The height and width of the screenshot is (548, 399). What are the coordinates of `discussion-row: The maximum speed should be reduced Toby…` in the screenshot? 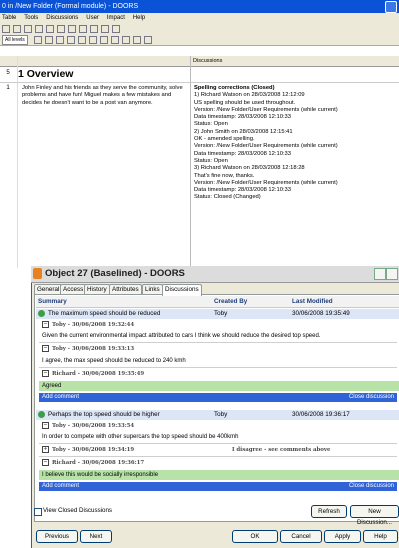 It's located at (217, 314).